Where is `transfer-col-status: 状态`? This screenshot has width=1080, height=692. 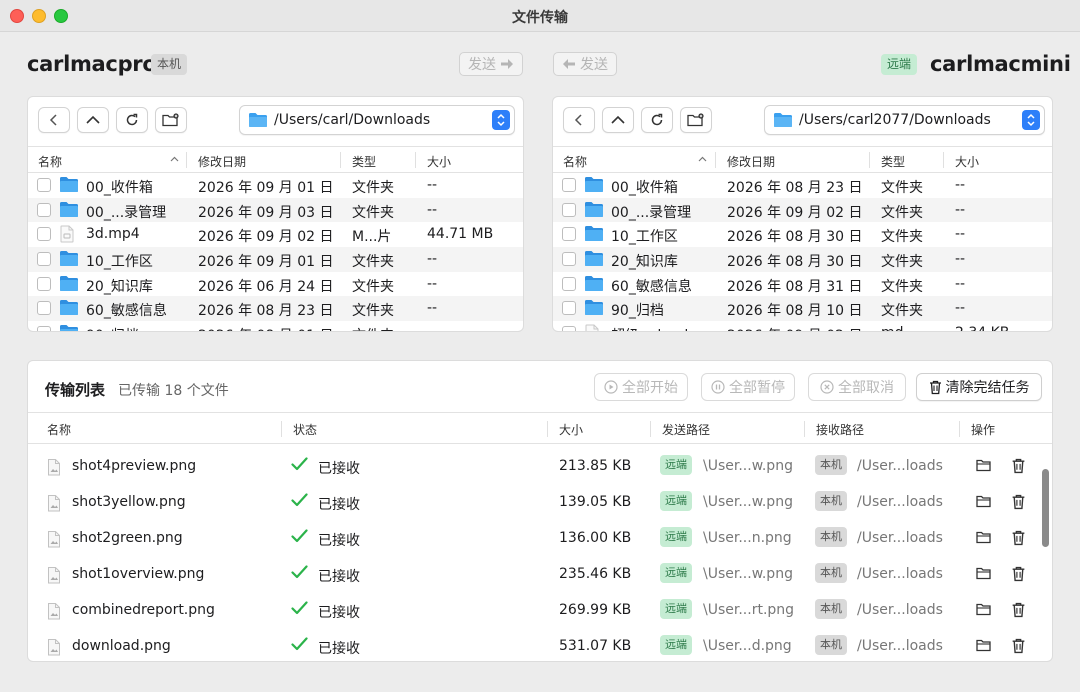
transfer-col-status: 状态 is located at coordinates (305, 429).